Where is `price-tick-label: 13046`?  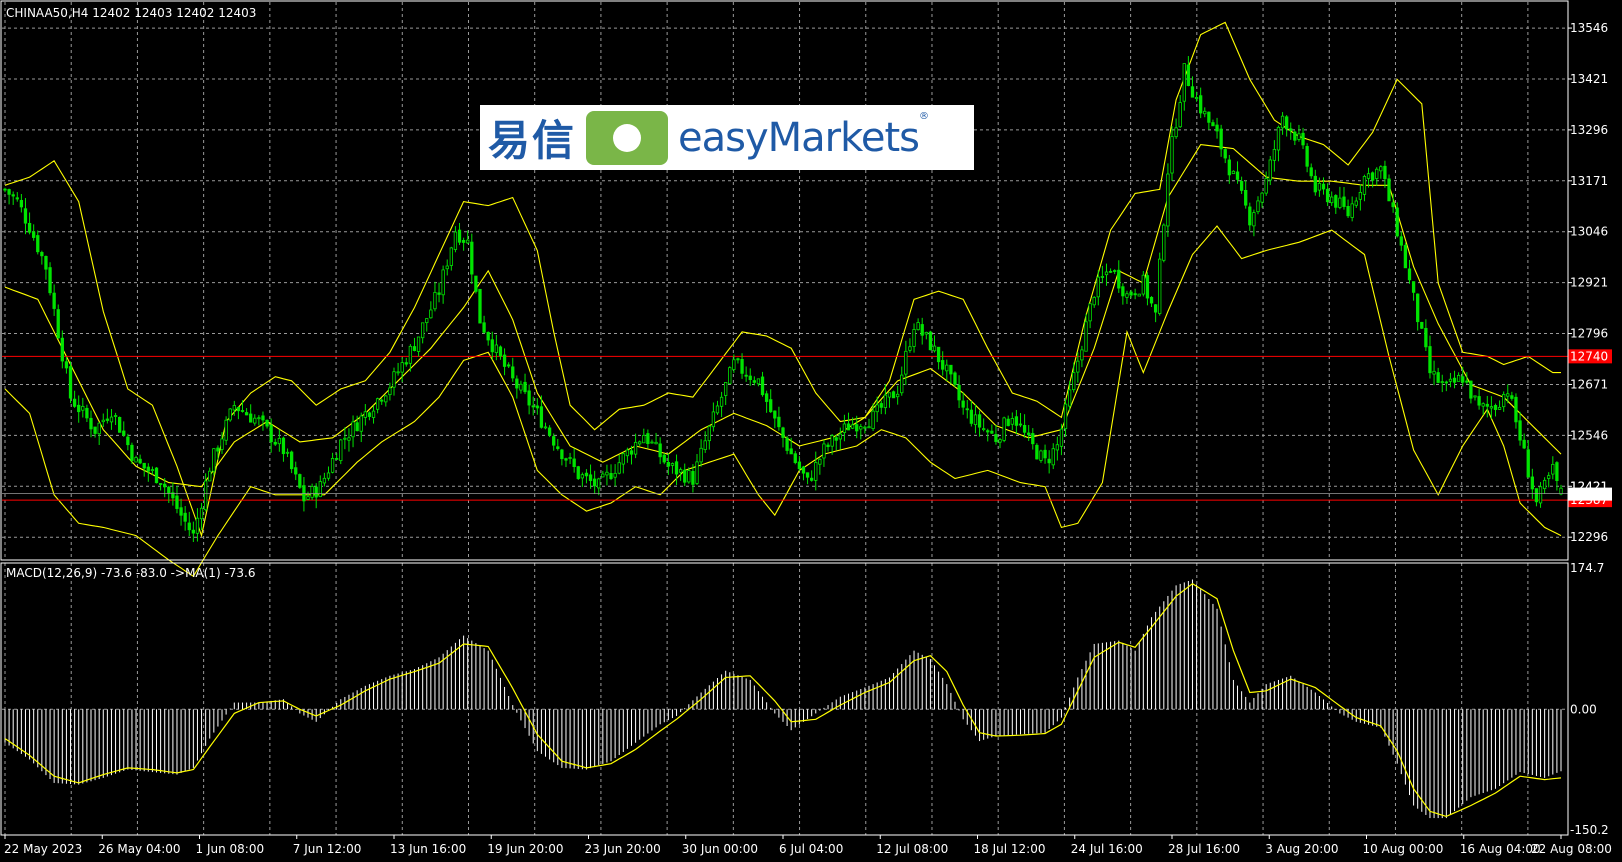 price-tick-label: 13046 is located at coordinates (1589, 232).